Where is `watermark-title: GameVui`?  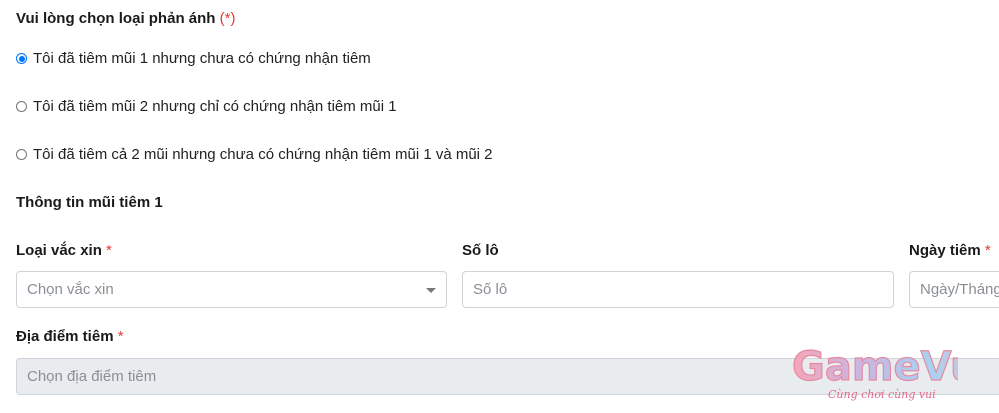
watermark-title: GameVui is located at coordinates (875, 367).